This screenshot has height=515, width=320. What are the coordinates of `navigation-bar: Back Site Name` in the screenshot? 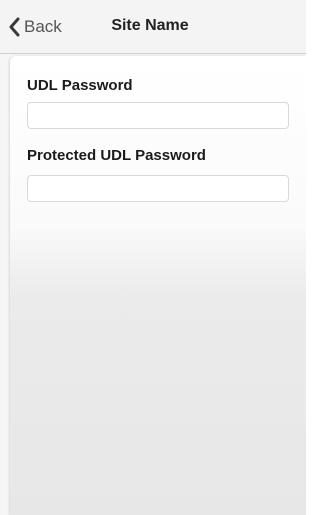 It's located at (153, 27).